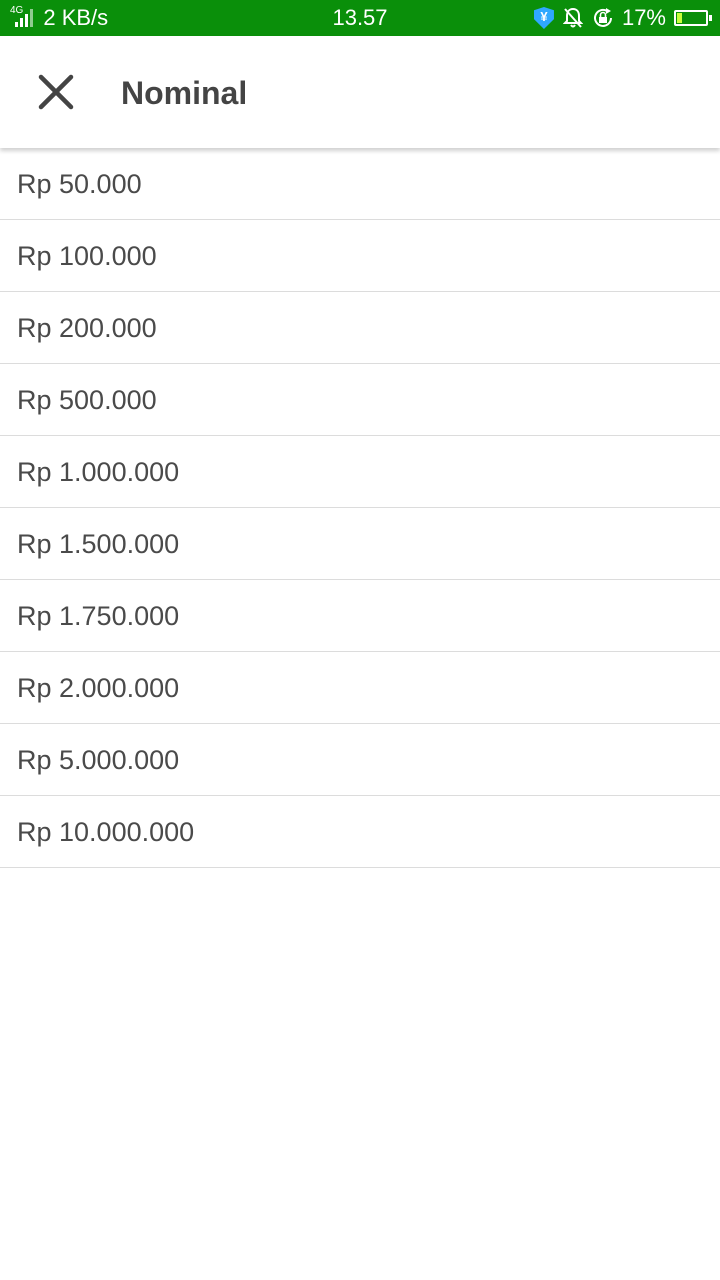 Image resolution: width=720 pixels, height=1280 pixels. What do you see at coordinates (360, 472) in the screenshot?
I see `nominal-option: Rp 1.000.000` at bounding box center [360, 472].